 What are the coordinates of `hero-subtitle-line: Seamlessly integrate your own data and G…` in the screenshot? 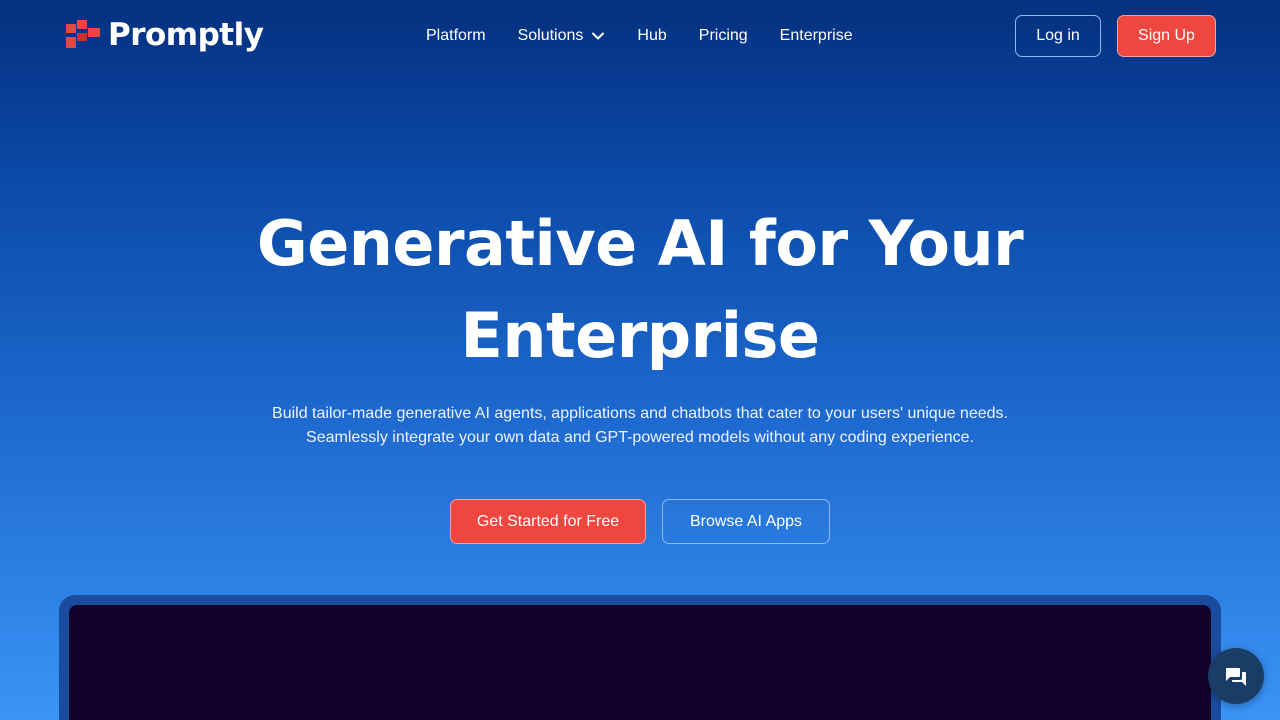 It's located at (640, 437).